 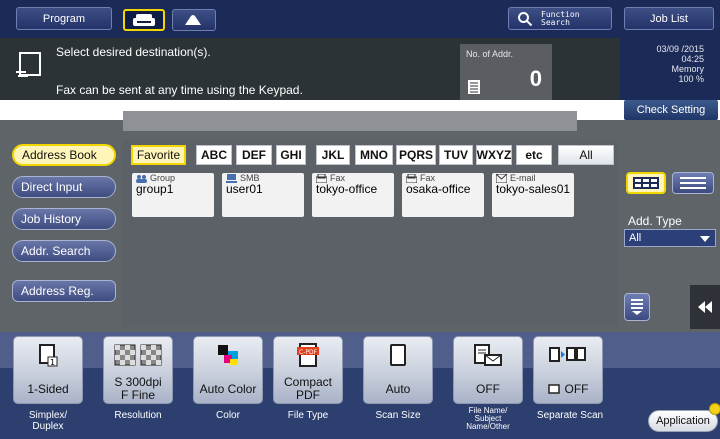 I want to click on collapse-panel-button, so click(x=705, y=307).